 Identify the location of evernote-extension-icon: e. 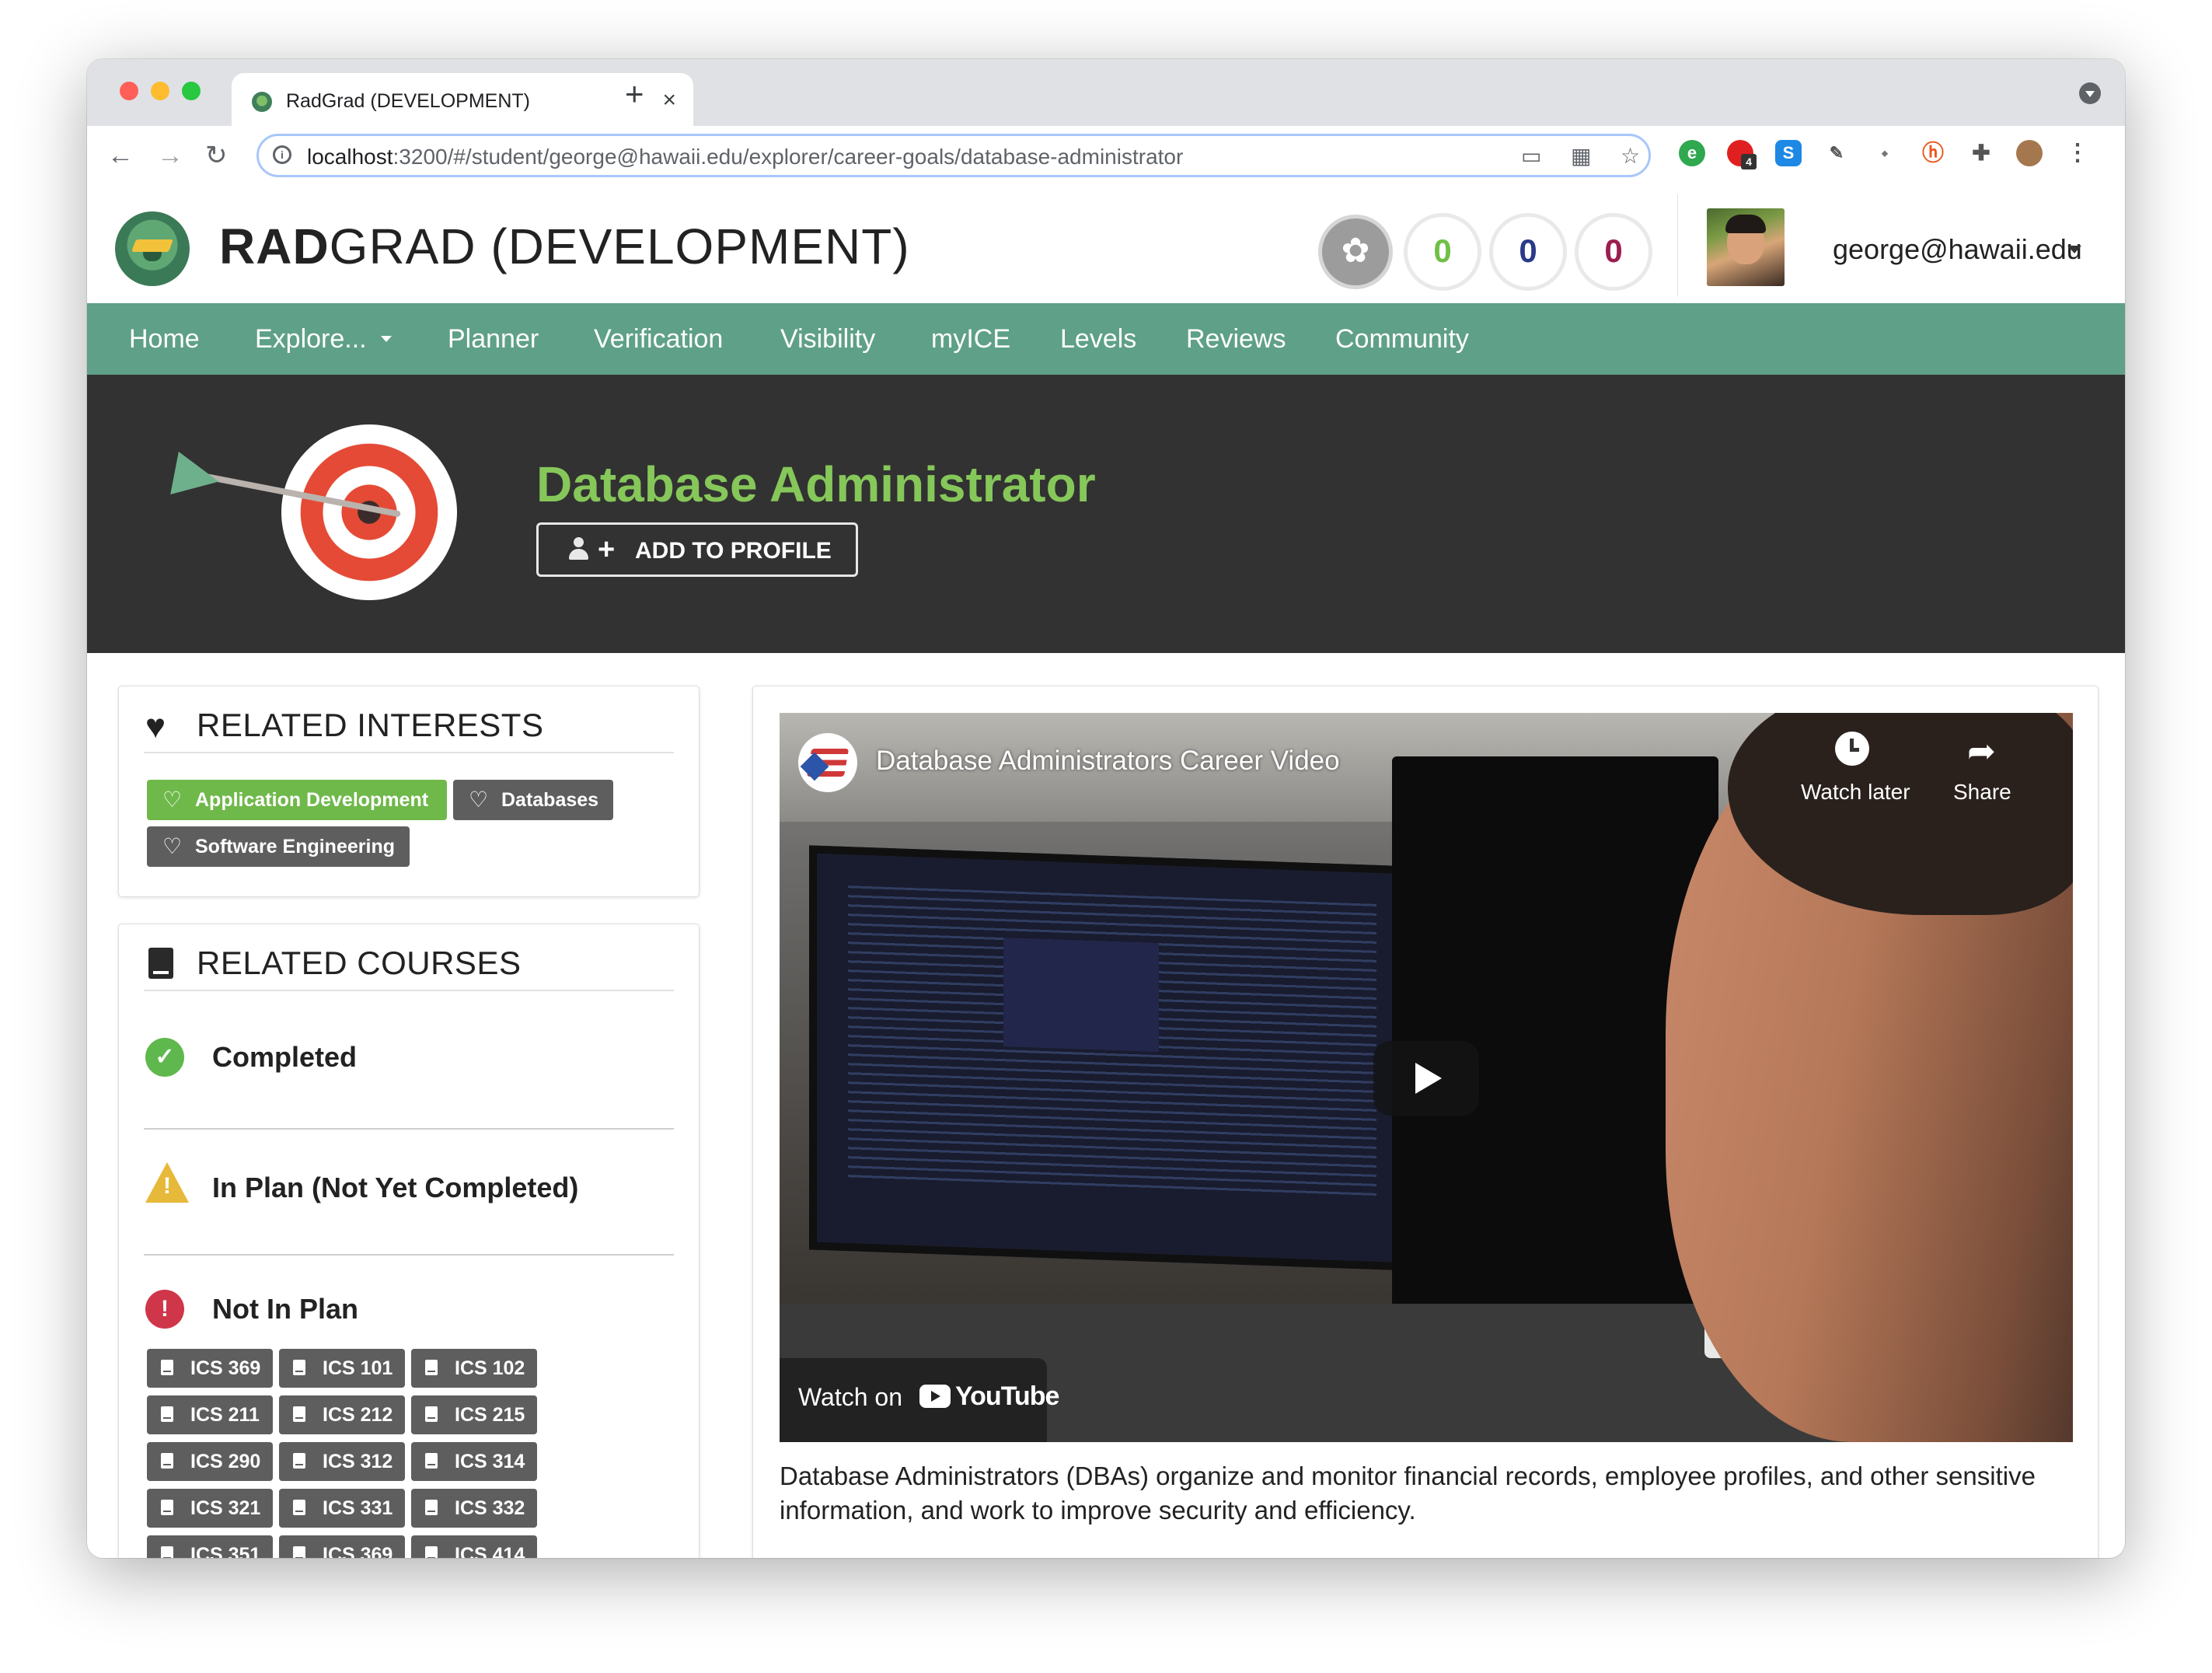
(1692, 153).